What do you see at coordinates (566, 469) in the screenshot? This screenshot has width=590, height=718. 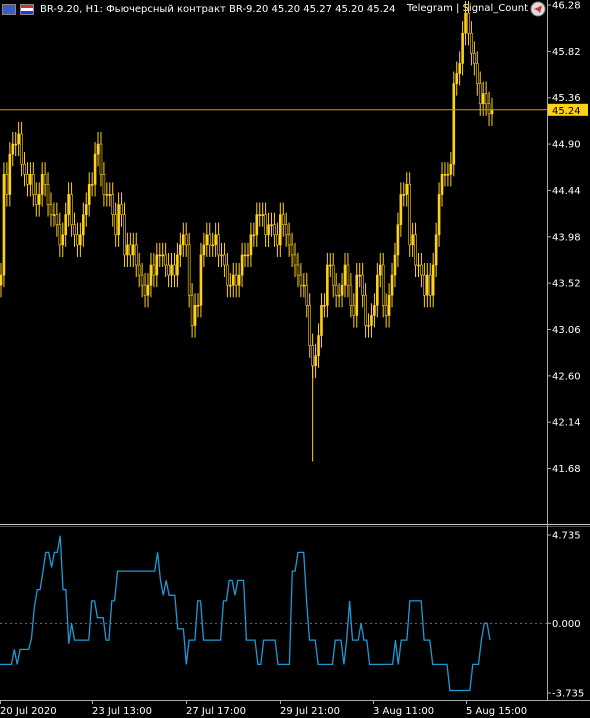 I see `price-axis-label: 41.68` at bounding box center [566, 469].